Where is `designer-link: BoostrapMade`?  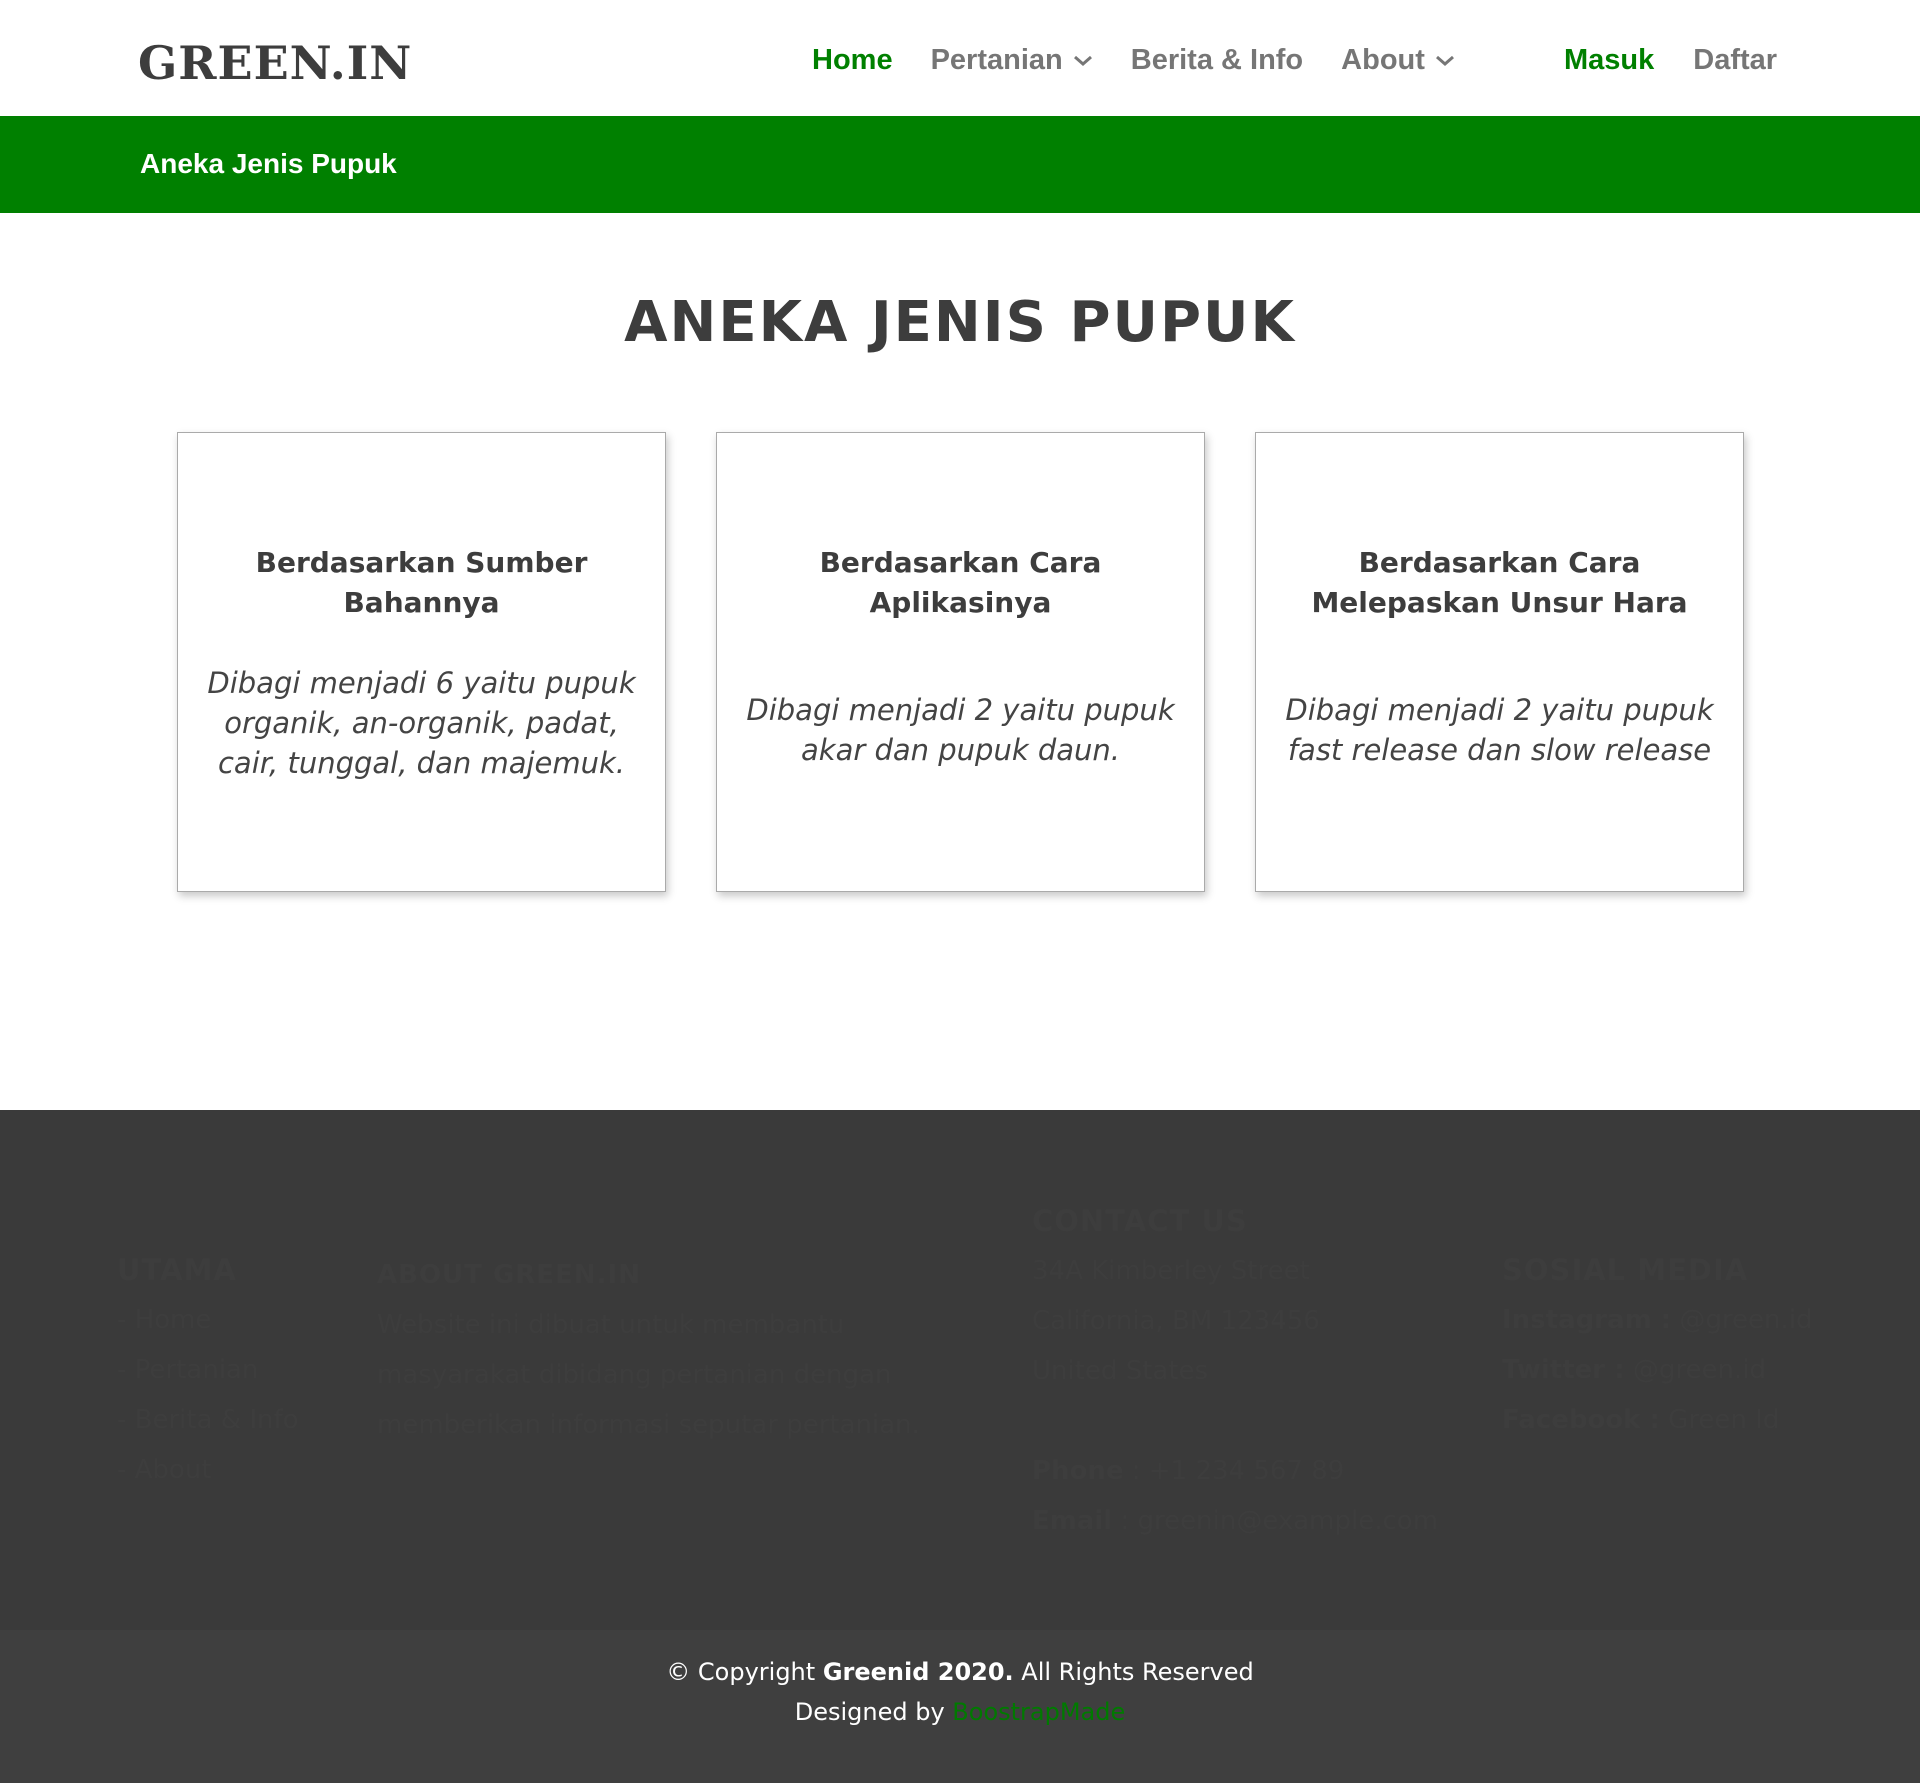
designer-link: BoostrapMade is located at coordinates (1038, 1712).